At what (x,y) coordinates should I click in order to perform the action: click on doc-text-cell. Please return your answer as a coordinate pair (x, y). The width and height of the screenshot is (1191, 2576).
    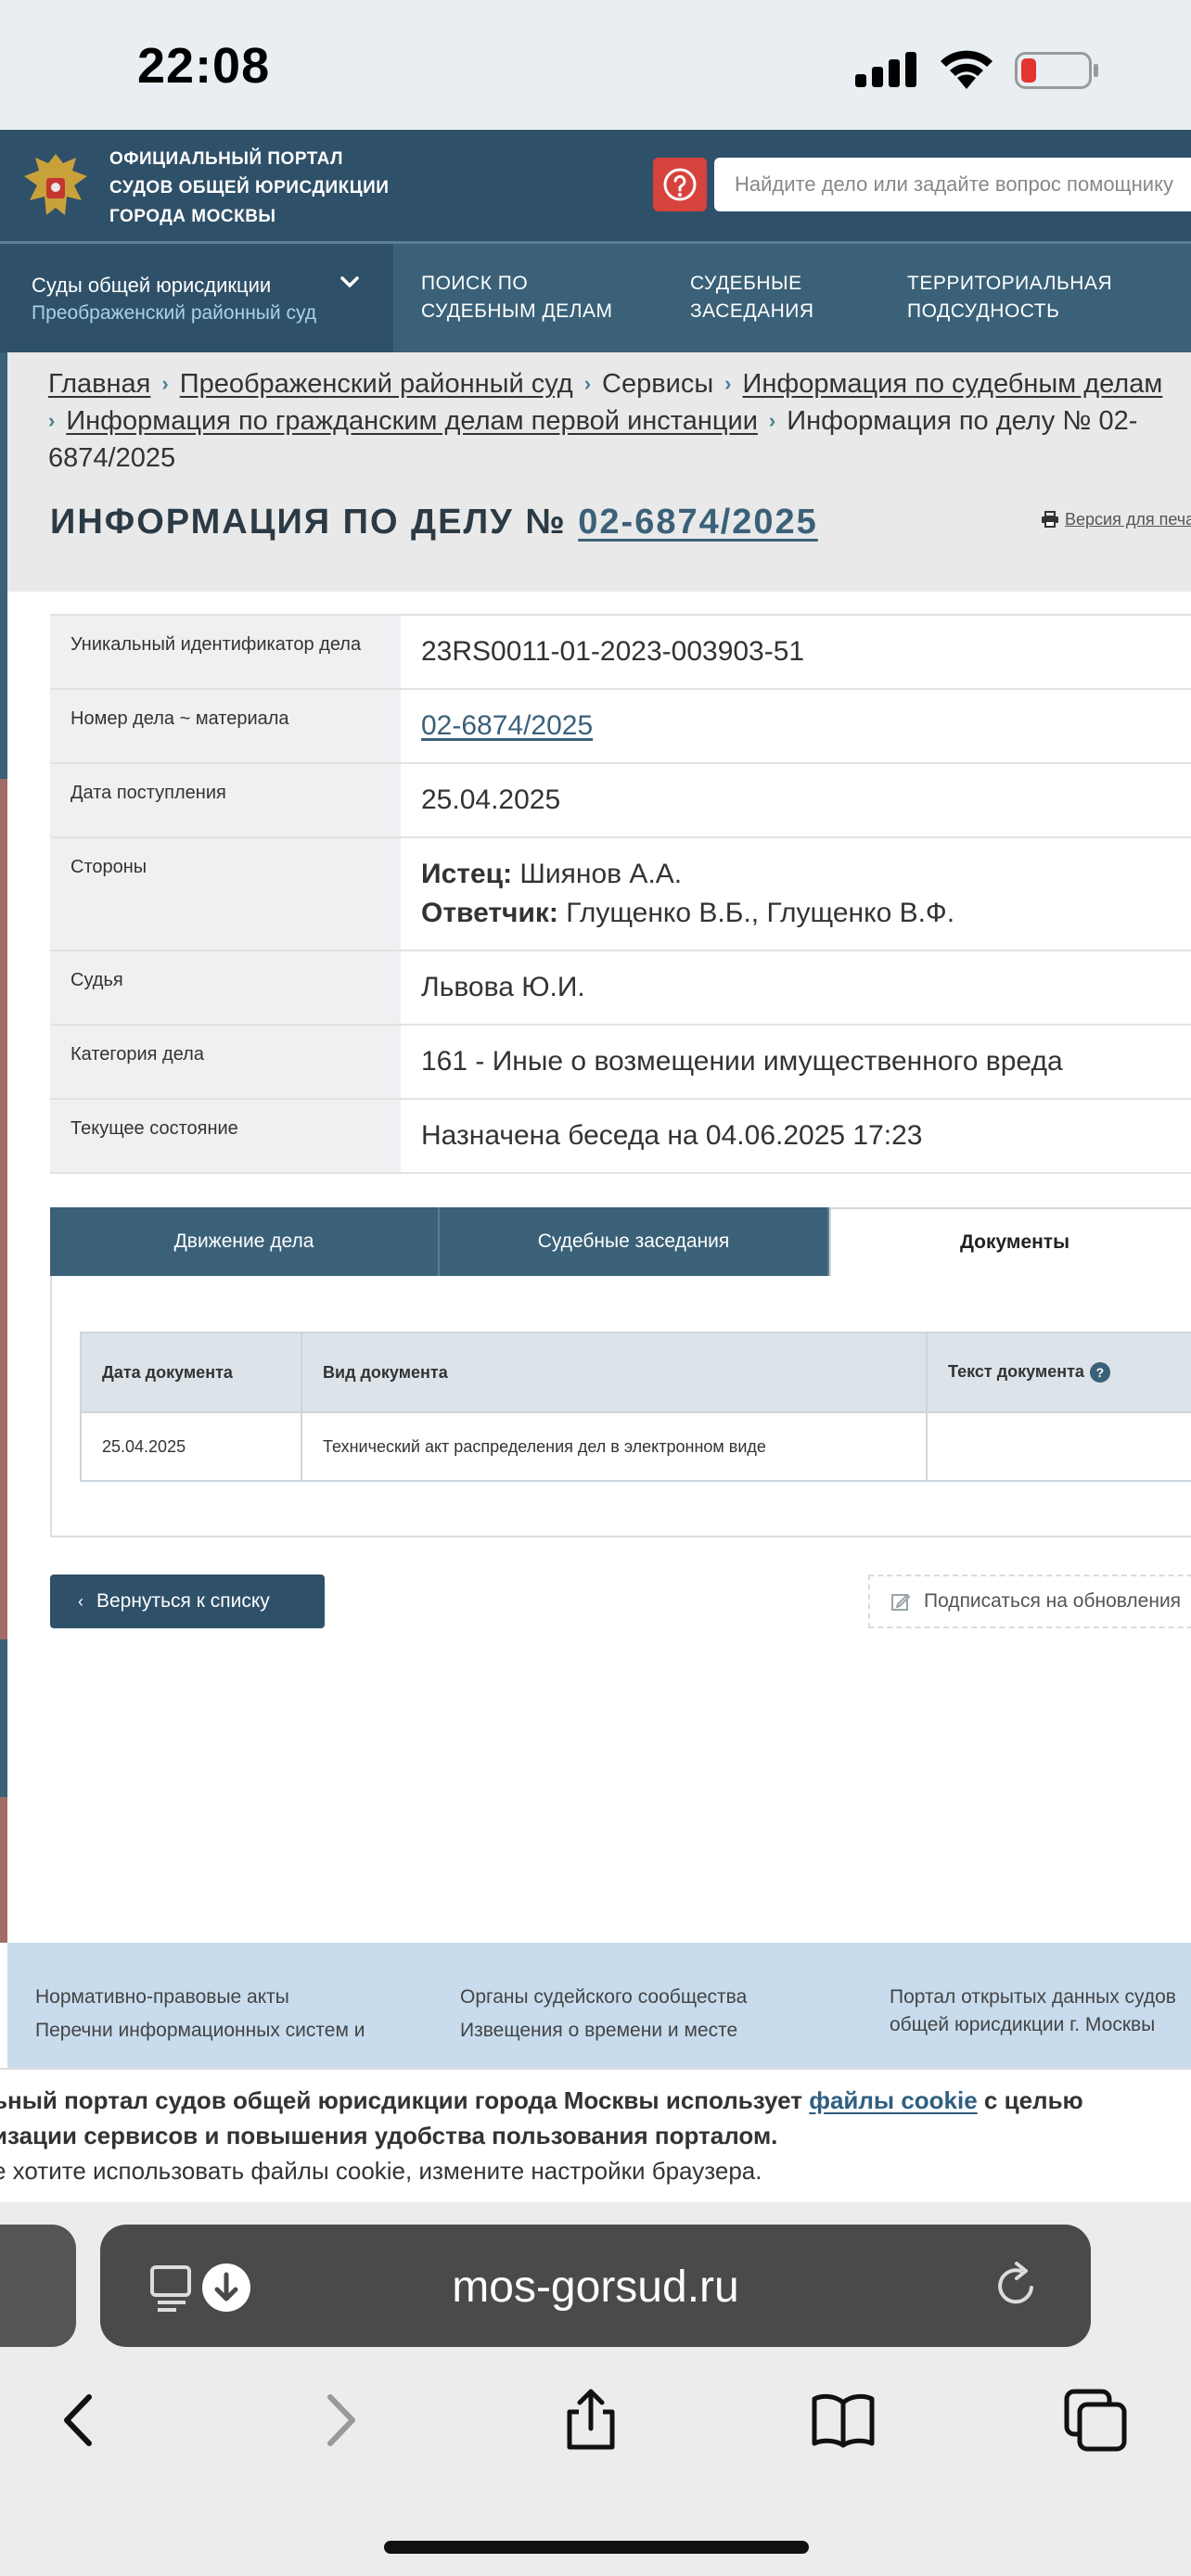
    Looking at the image, I should click on (1058, 1446).